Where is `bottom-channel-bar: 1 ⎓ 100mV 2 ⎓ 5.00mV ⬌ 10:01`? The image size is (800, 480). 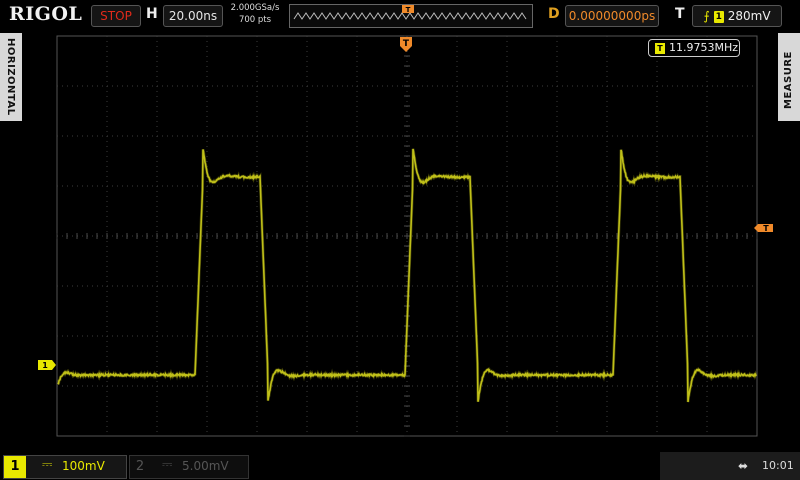 bottom-channel-bar: 1 ⎓ 100mV 2 ⎓ 5.00mV ⬌ 10:01 is located at coordinates (400, 466).